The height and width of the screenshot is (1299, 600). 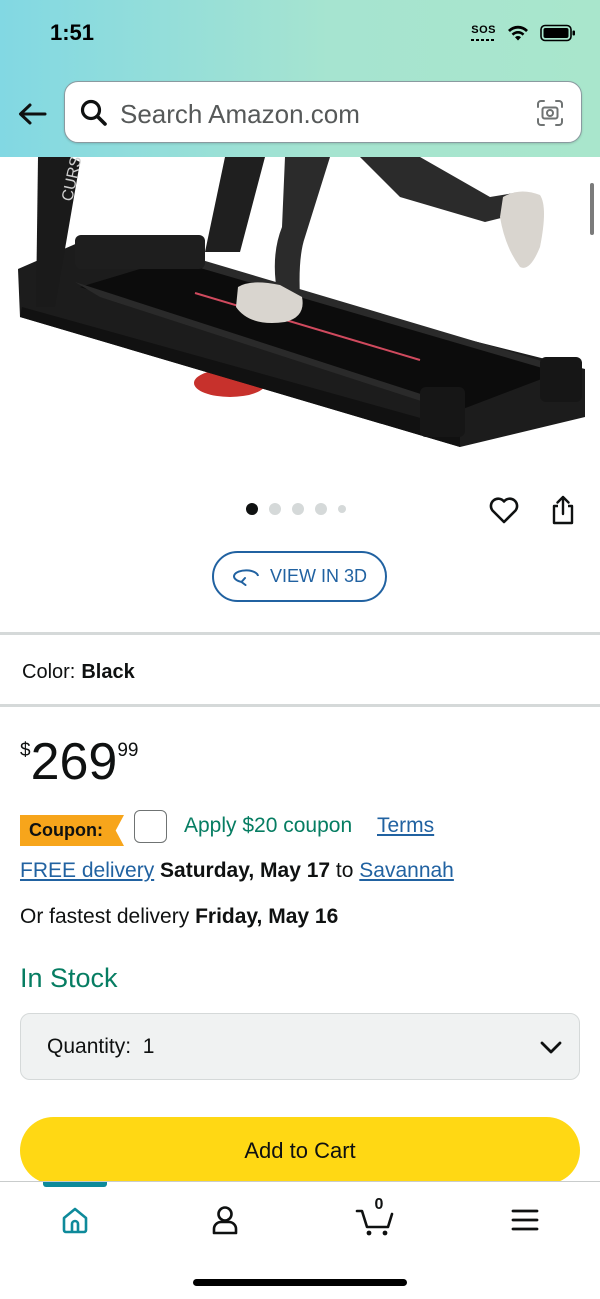 I want to click on fastest-delivery: Or fastest delivery Friday, May 16, so click(x=179, y=917).